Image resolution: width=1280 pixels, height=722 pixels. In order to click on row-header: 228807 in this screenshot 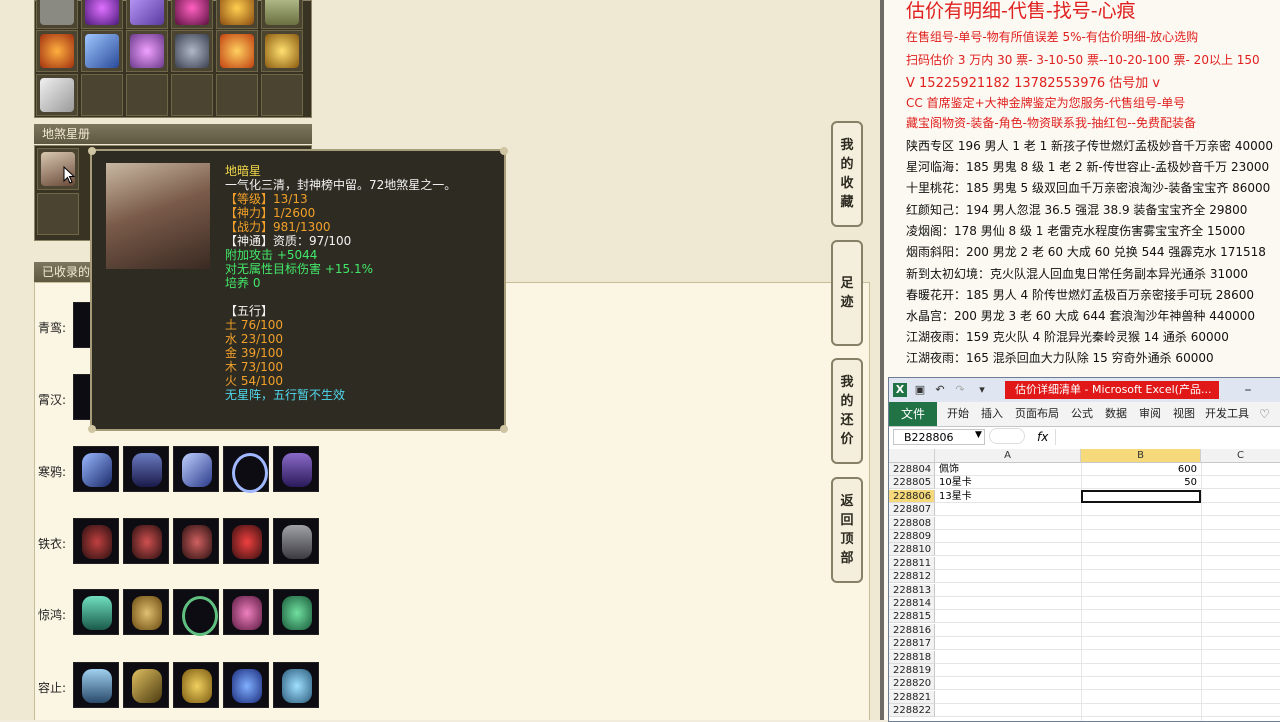, I will do `click(912, 510)`.